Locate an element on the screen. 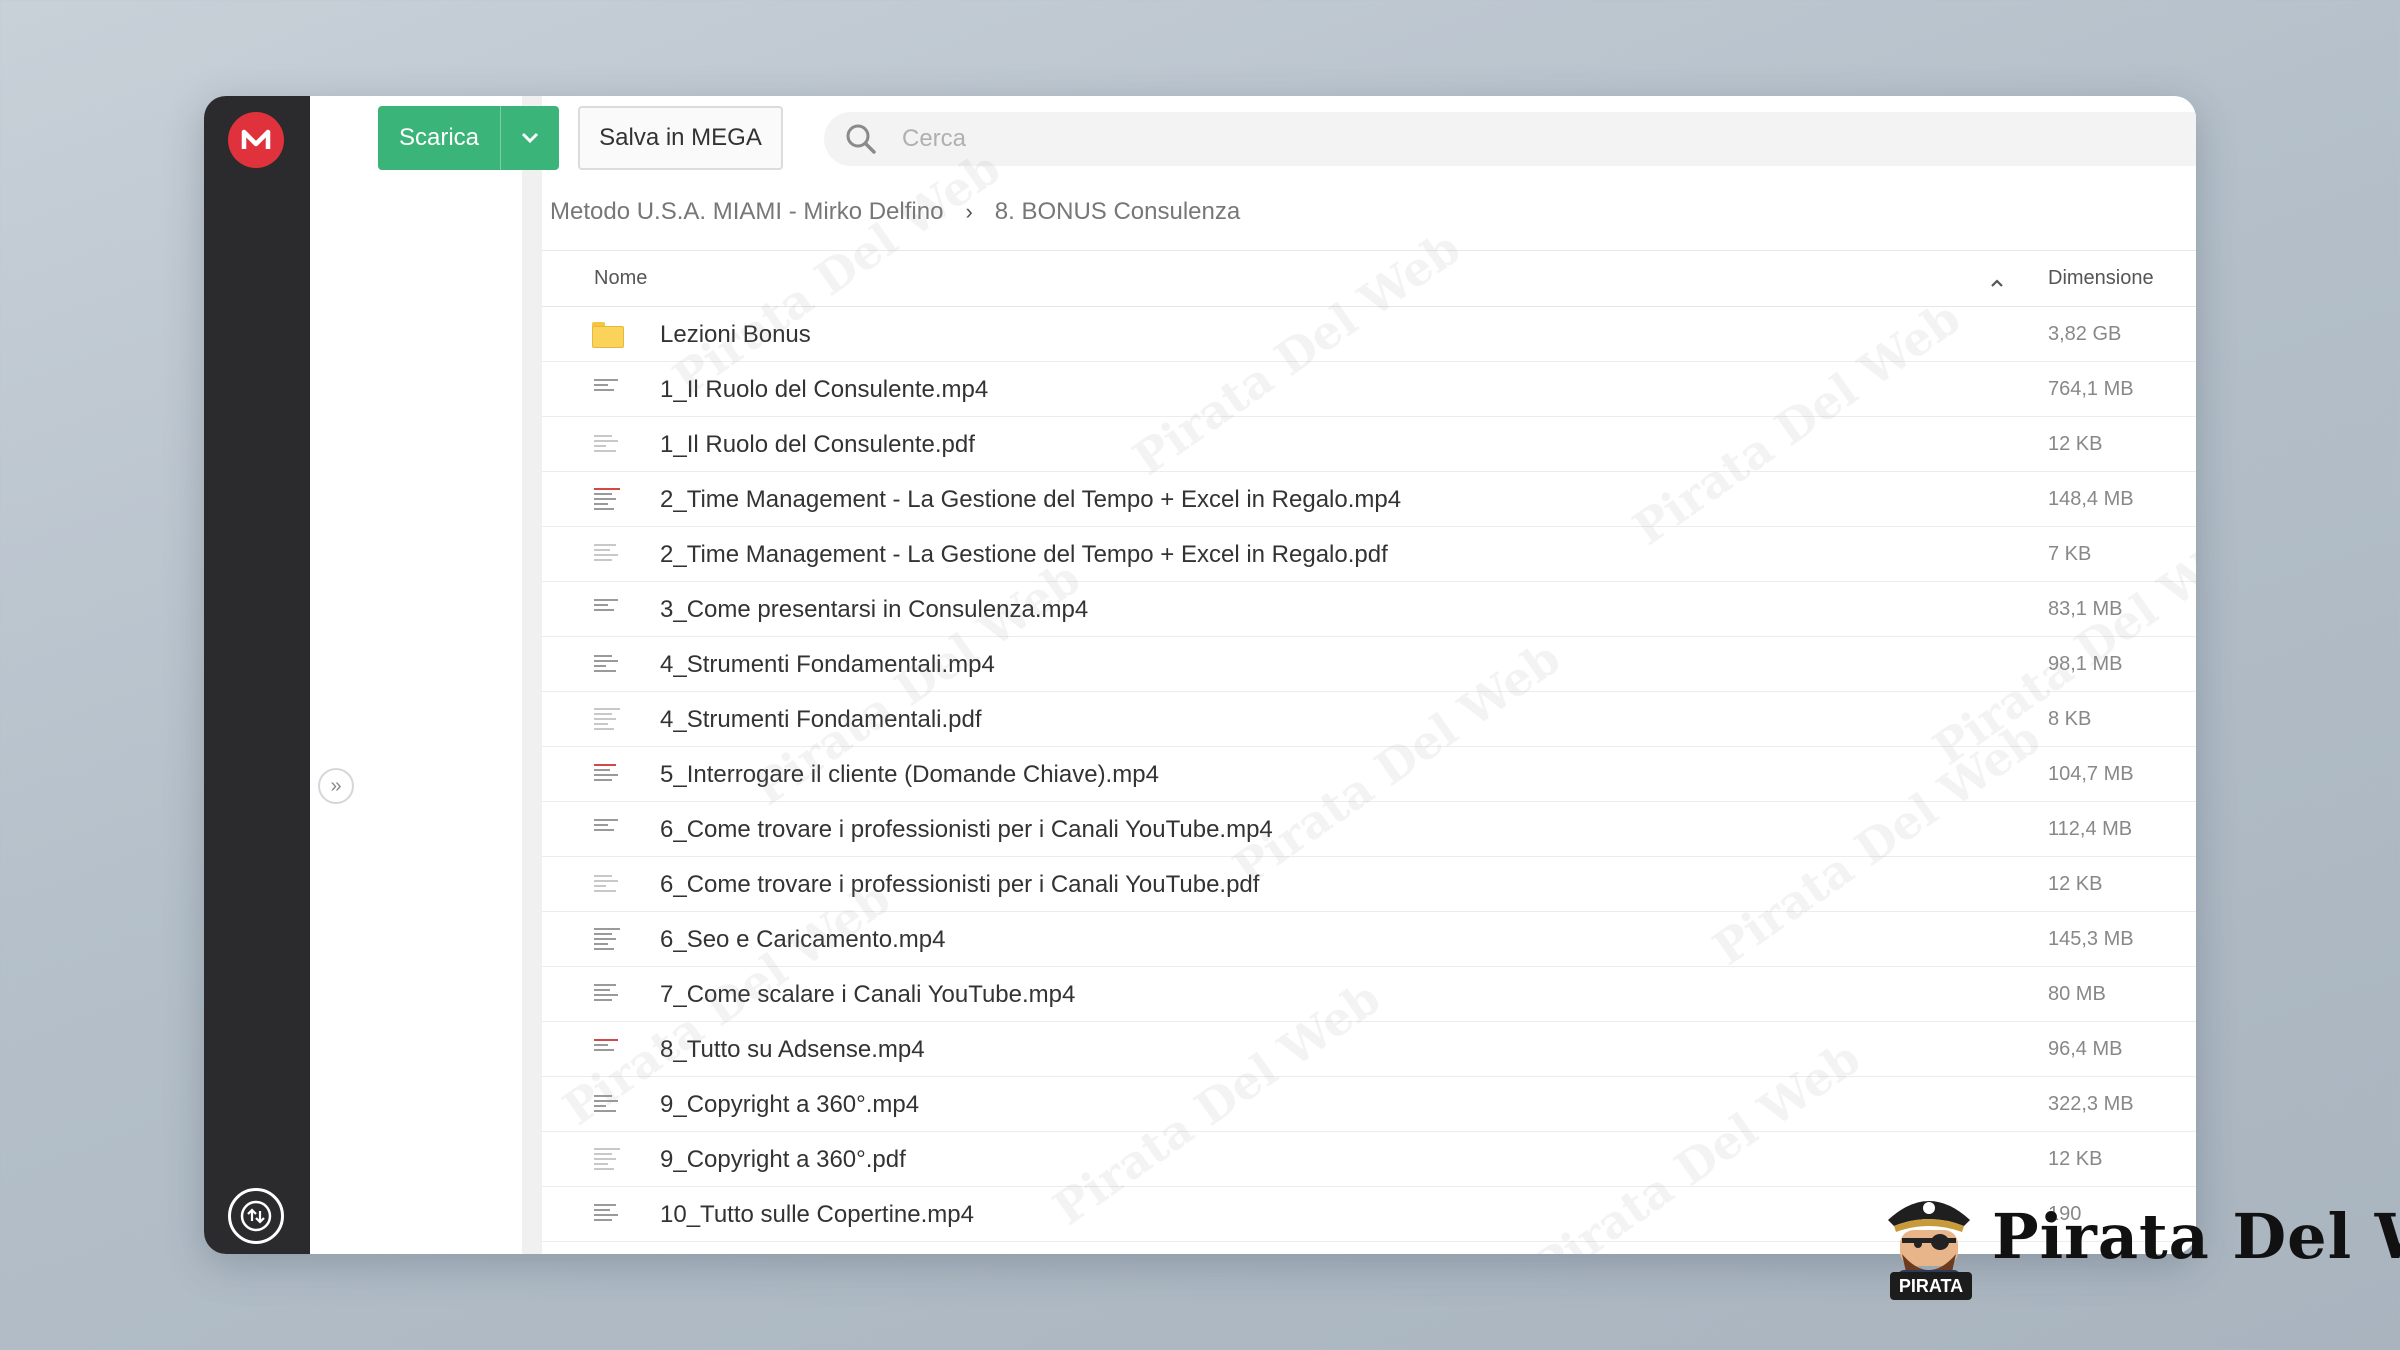  file-name: 6_Seo e Caricamento.mp4 is located at coordinates (803, 939).